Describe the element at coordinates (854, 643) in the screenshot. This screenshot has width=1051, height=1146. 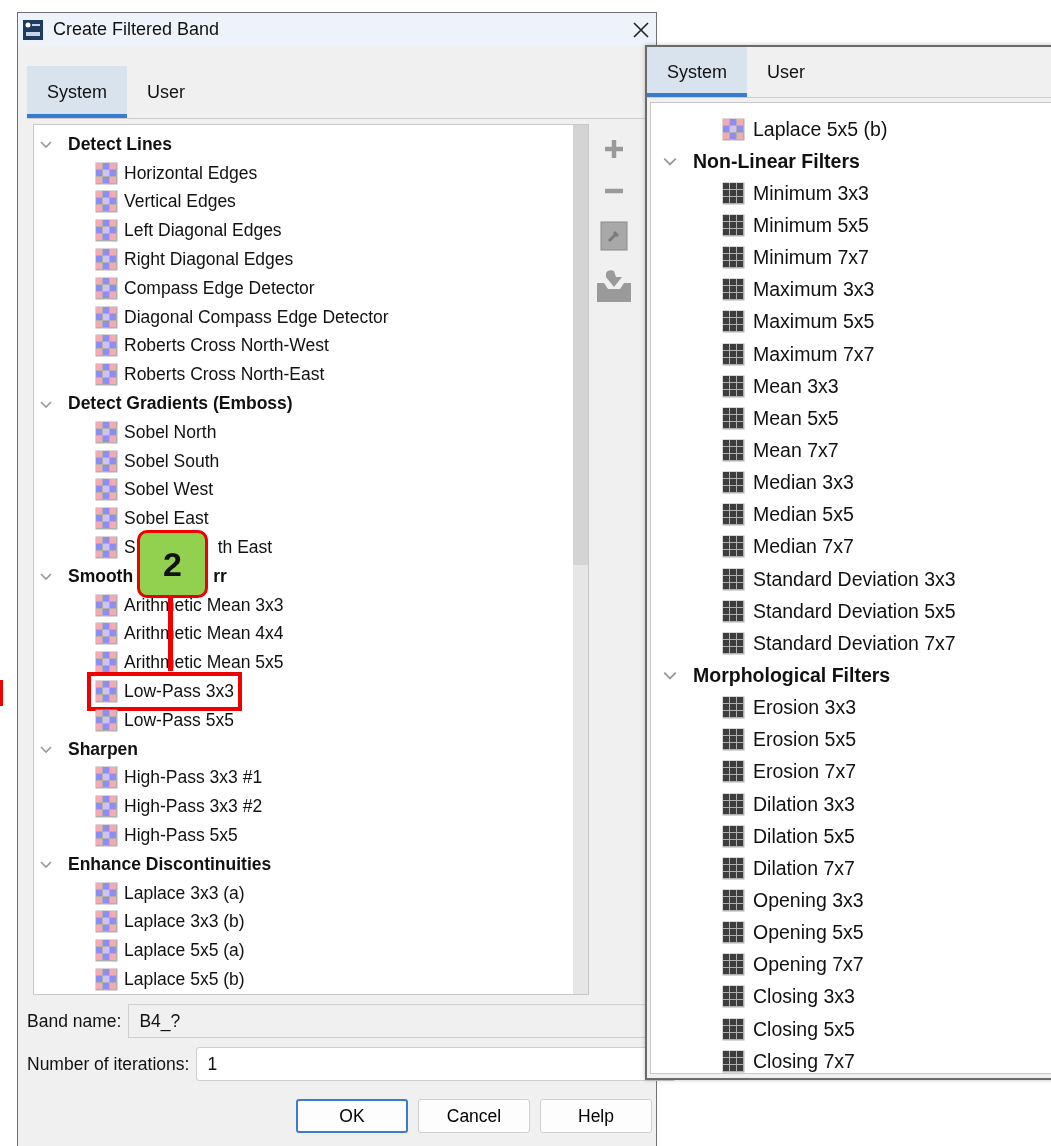
I see `filter-item: Standard Deviation 7x7` at that location.